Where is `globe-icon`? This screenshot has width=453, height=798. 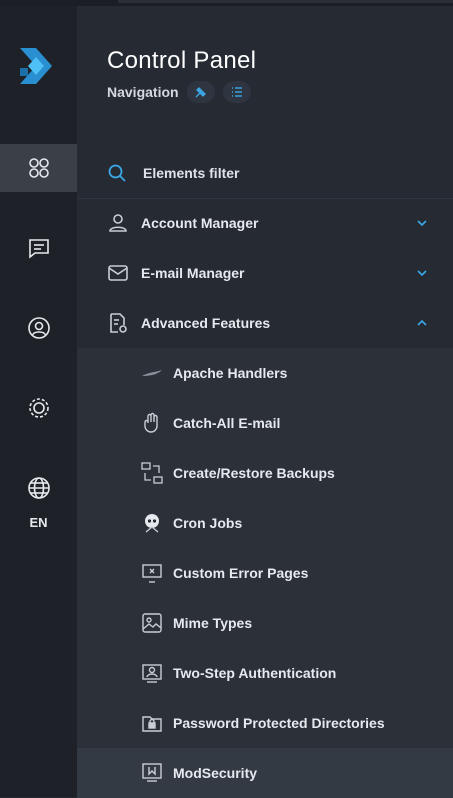
globe-icon is located at coordinates (38, 488).